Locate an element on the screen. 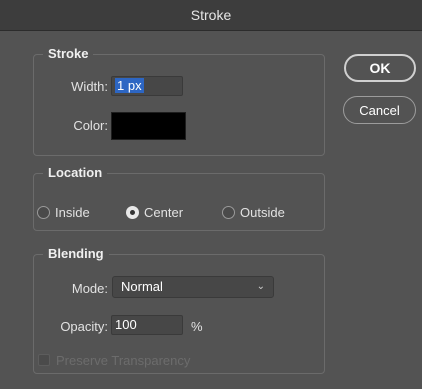 This screenshot has height=389, width=422. location-outside-radio: Outside is located at coordinates (253, 212).